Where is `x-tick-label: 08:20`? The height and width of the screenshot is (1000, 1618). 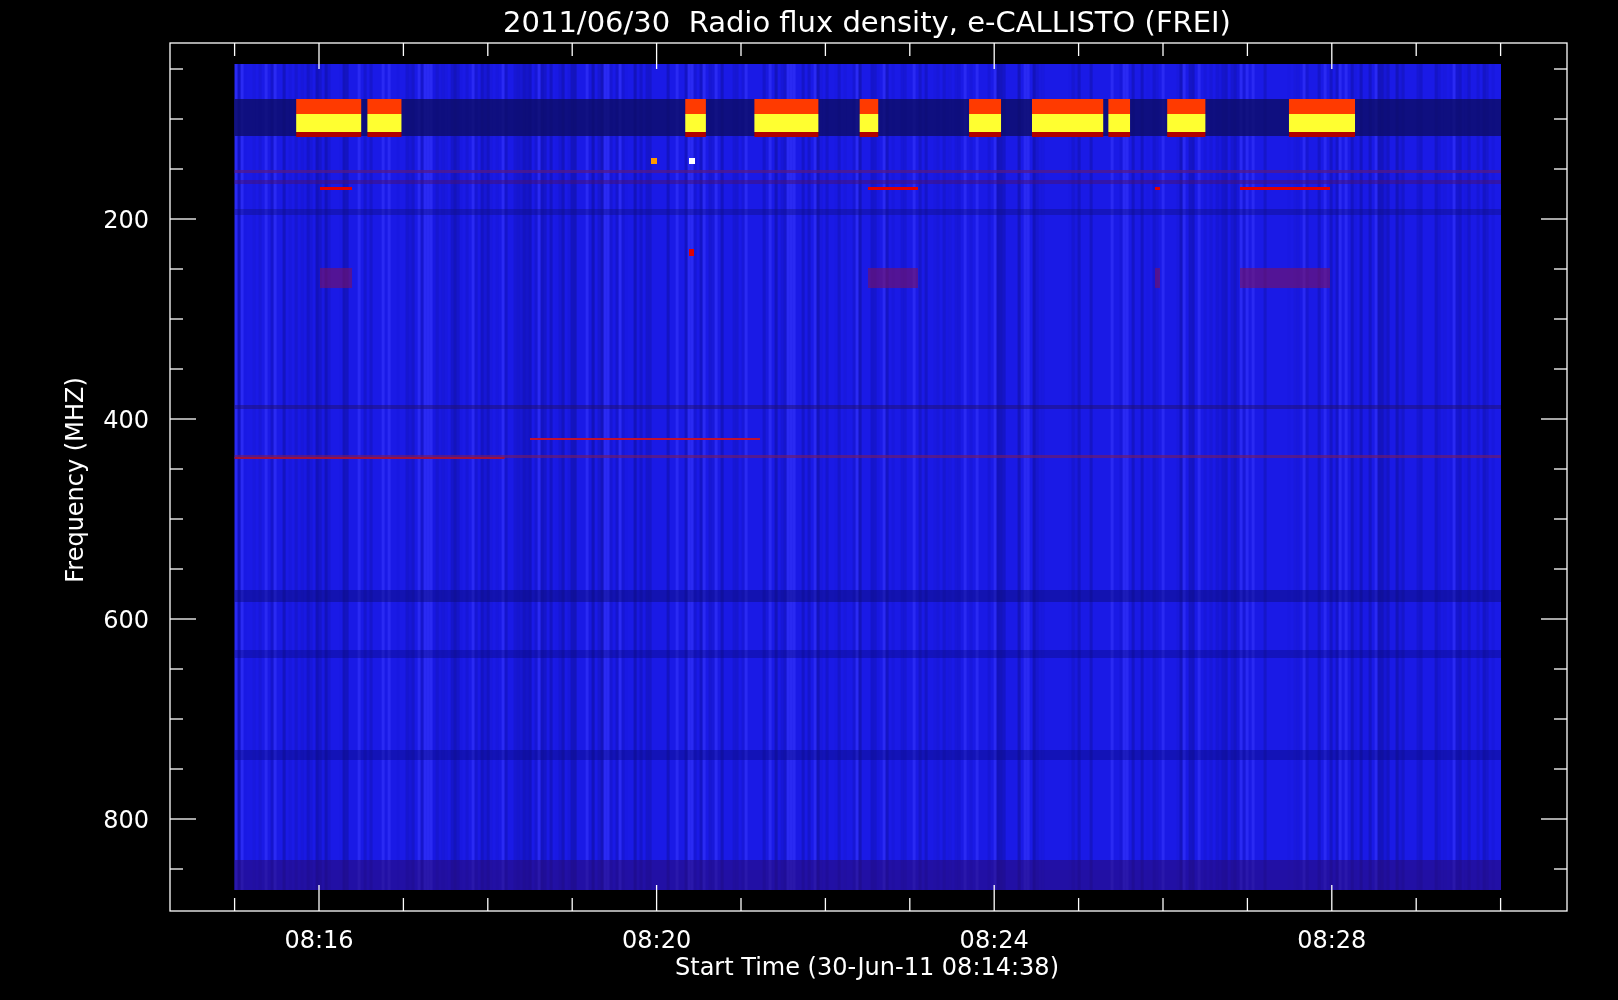 x-tick-label: 08:20 is located at coordinates (657, 940).